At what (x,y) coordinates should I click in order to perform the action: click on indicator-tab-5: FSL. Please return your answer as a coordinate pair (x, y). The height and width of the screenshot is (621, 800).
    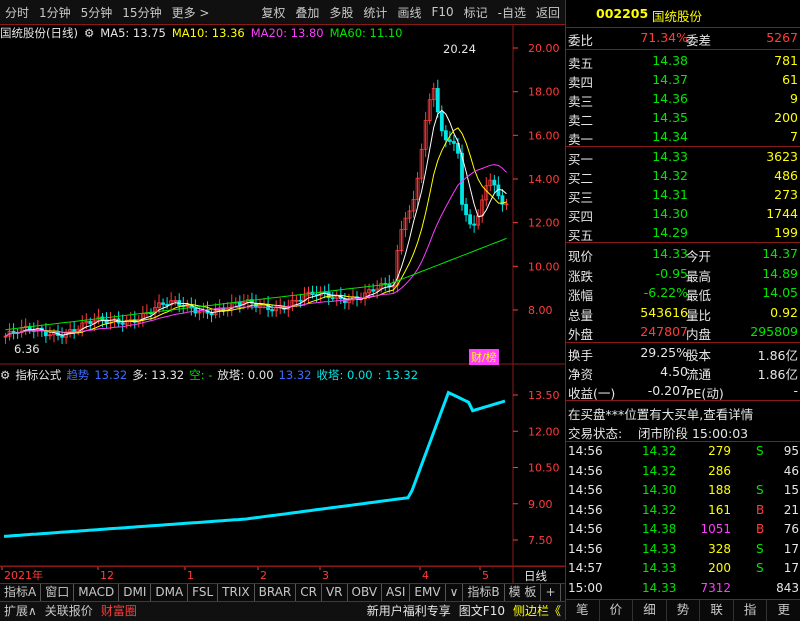
    Looking at the image, I should click on (203, 593).